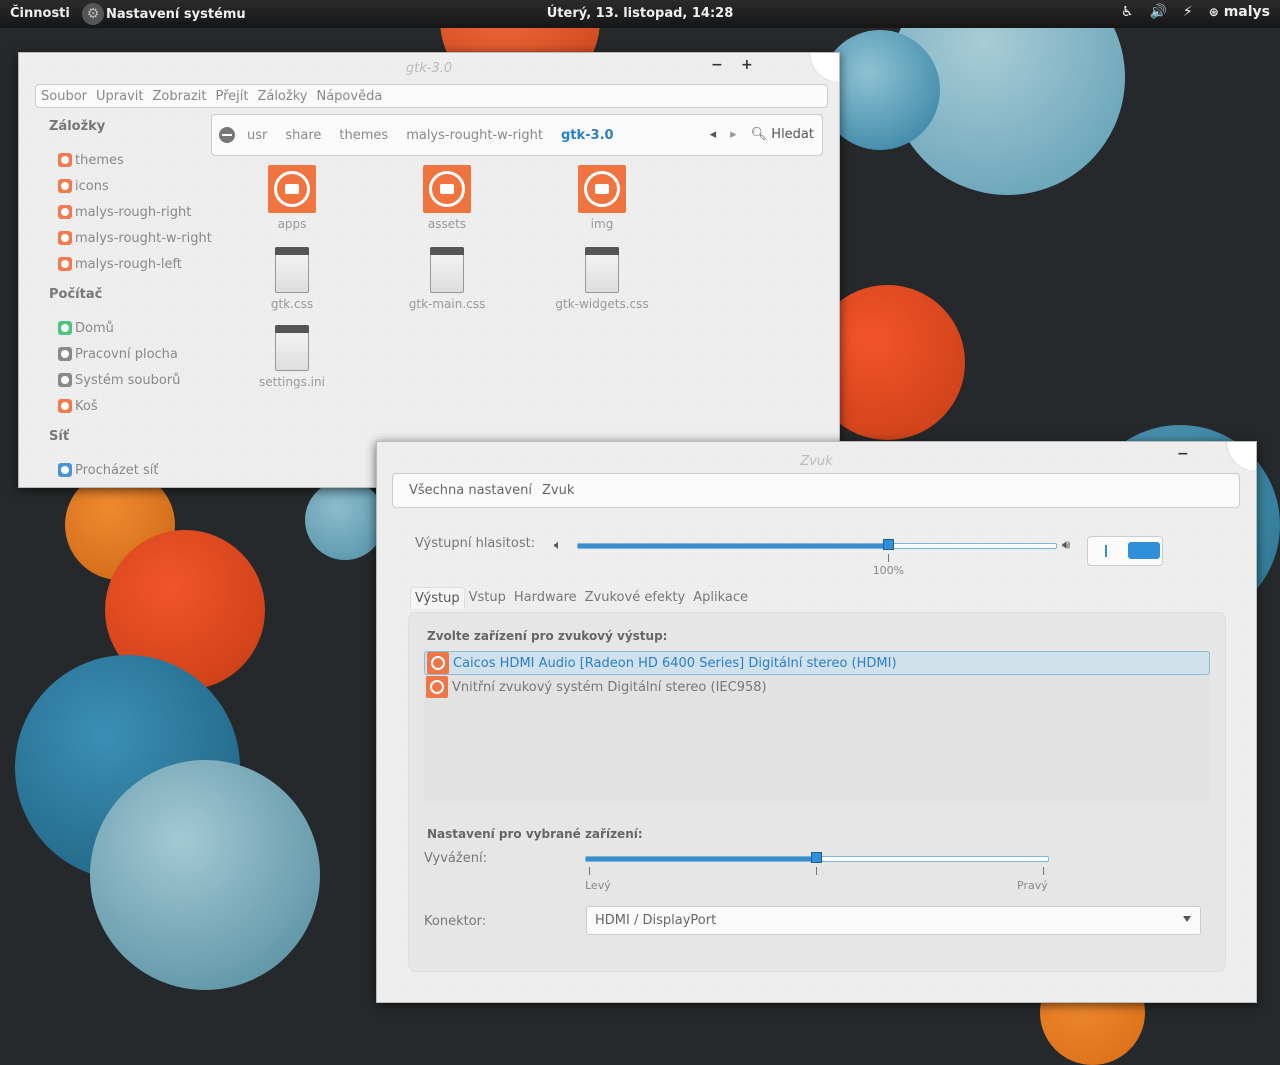 The width and height of the screenshot is (1280, 1065). What do you see at coordinates (139, 406) in the screenshot?
I see `sidebar-item-trash: Koš` at bounding box center [139, 406].